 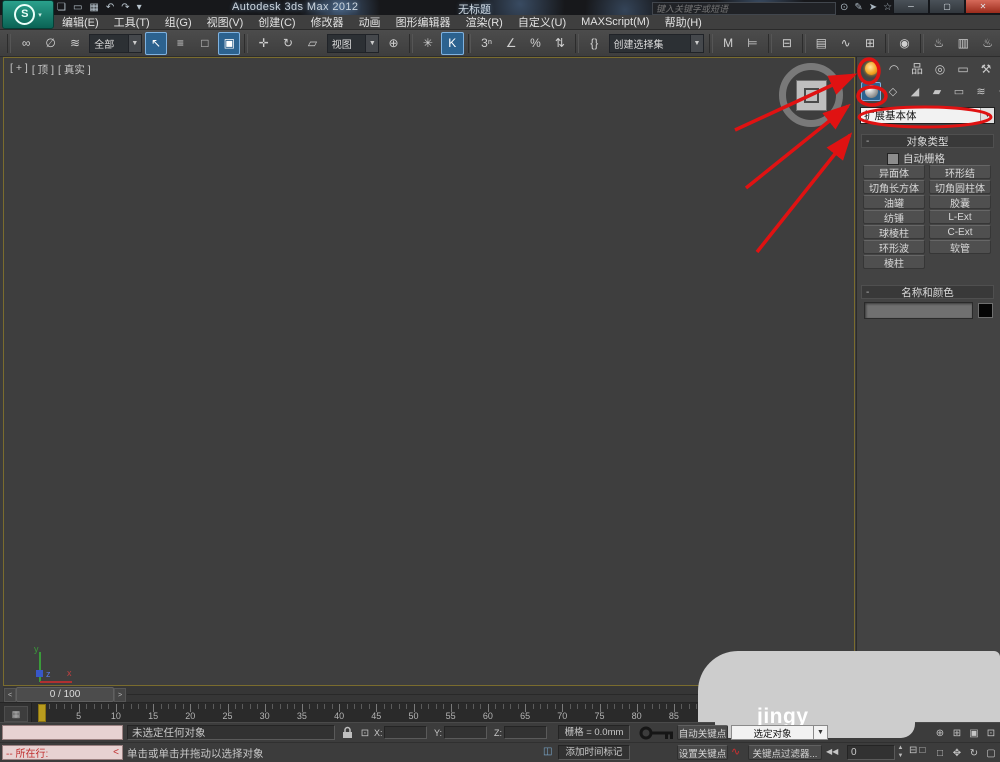 I want to click on auto-key-button: 自动关键点, so click(x=702, y=732).